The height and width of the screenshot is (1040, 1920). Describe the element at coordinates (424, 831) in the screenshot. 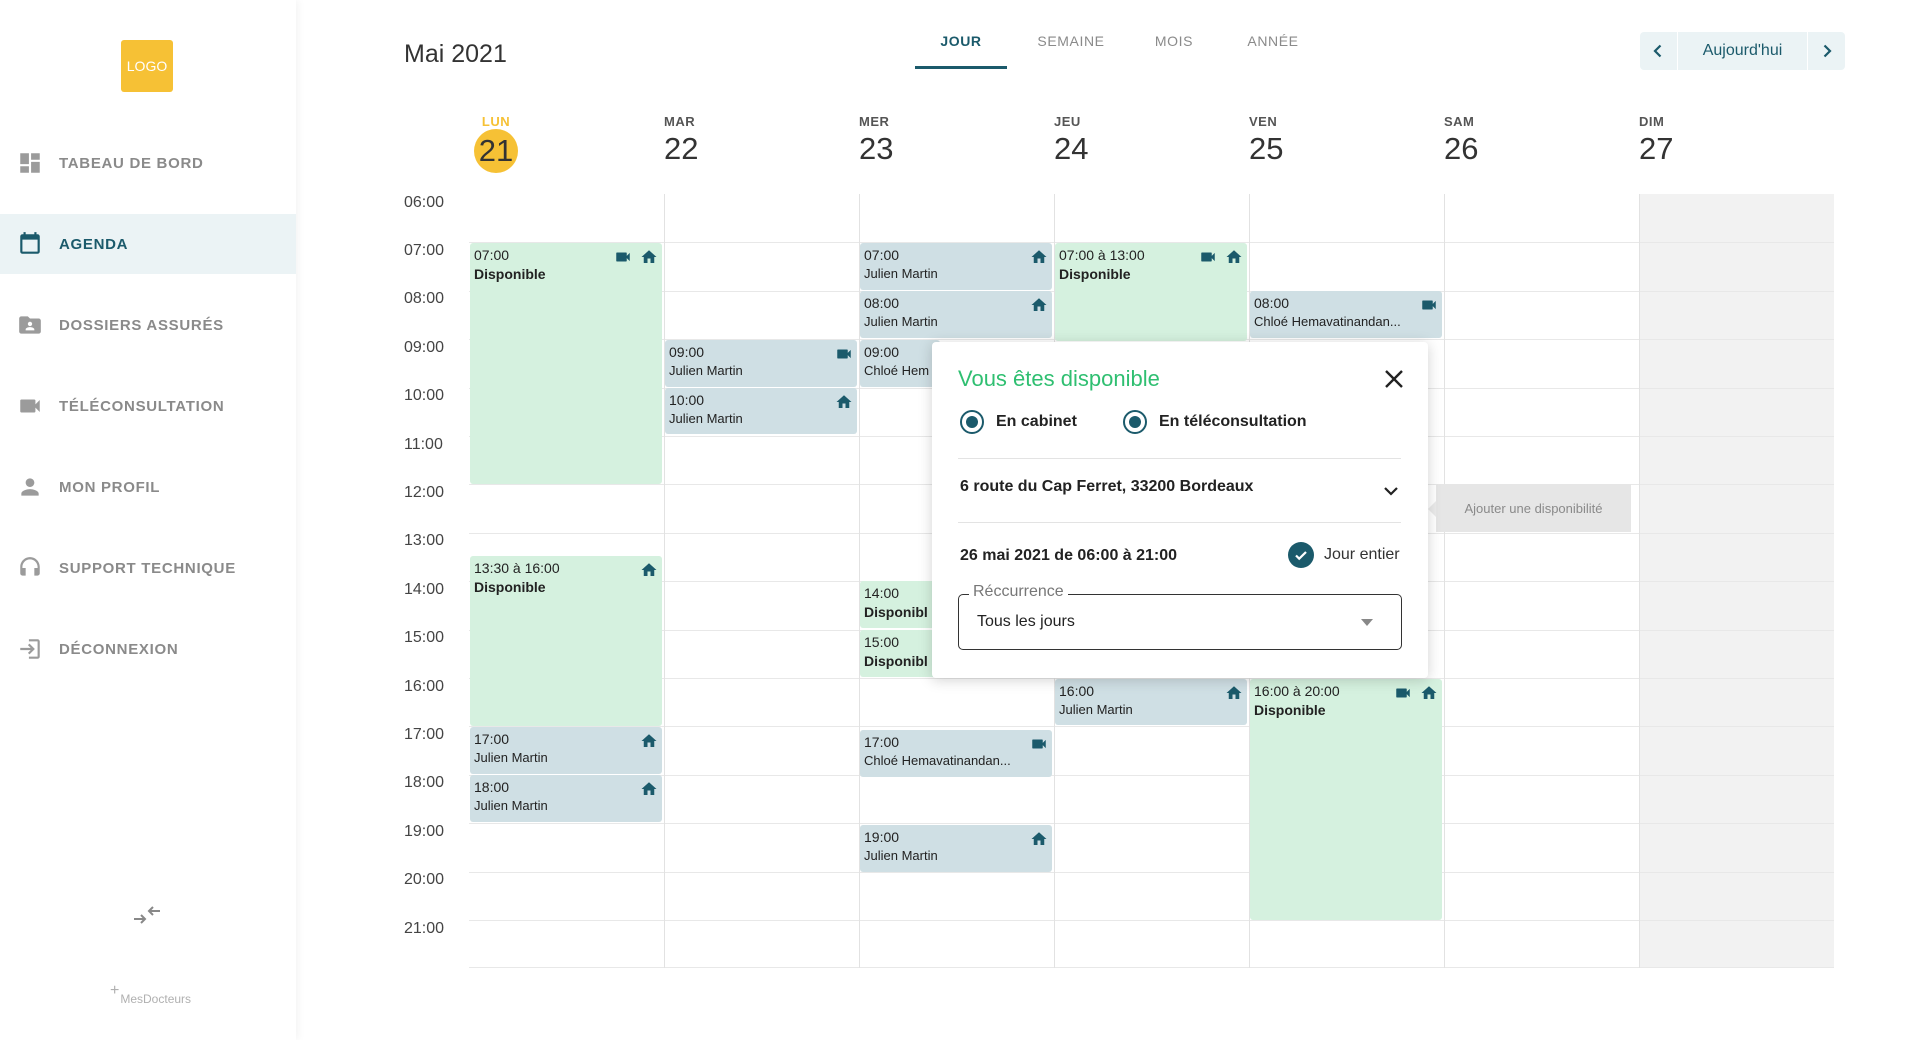

I see `hour-label: 19:00` at that location.